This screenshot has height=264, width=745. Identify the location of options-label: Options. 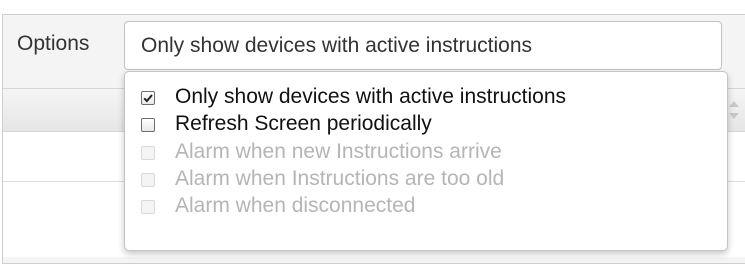
(53, 43).